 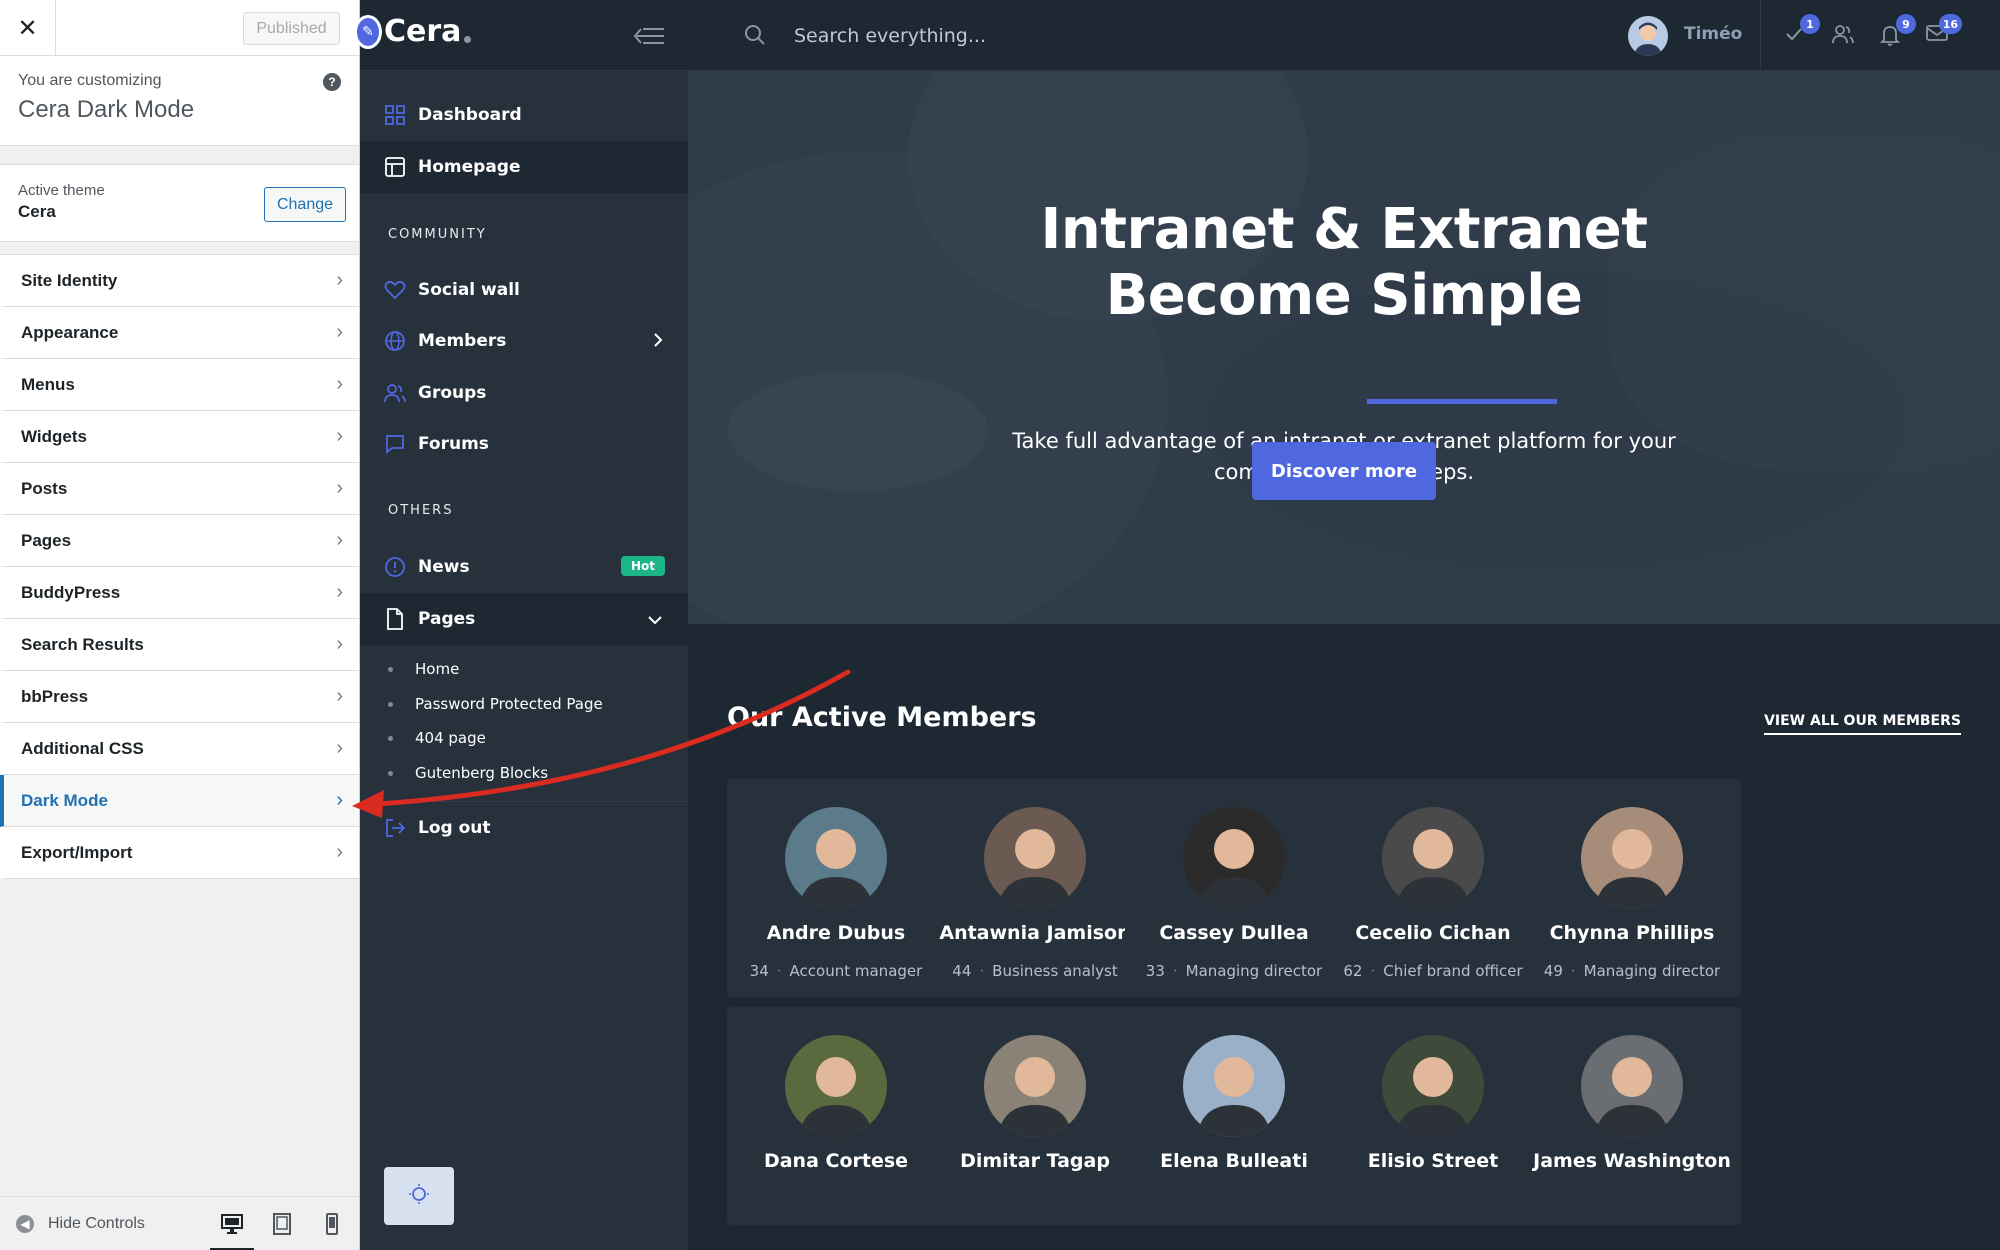 I want to click on customizer-section-export-import: Export/Import ›, so click(x=179, y=853).